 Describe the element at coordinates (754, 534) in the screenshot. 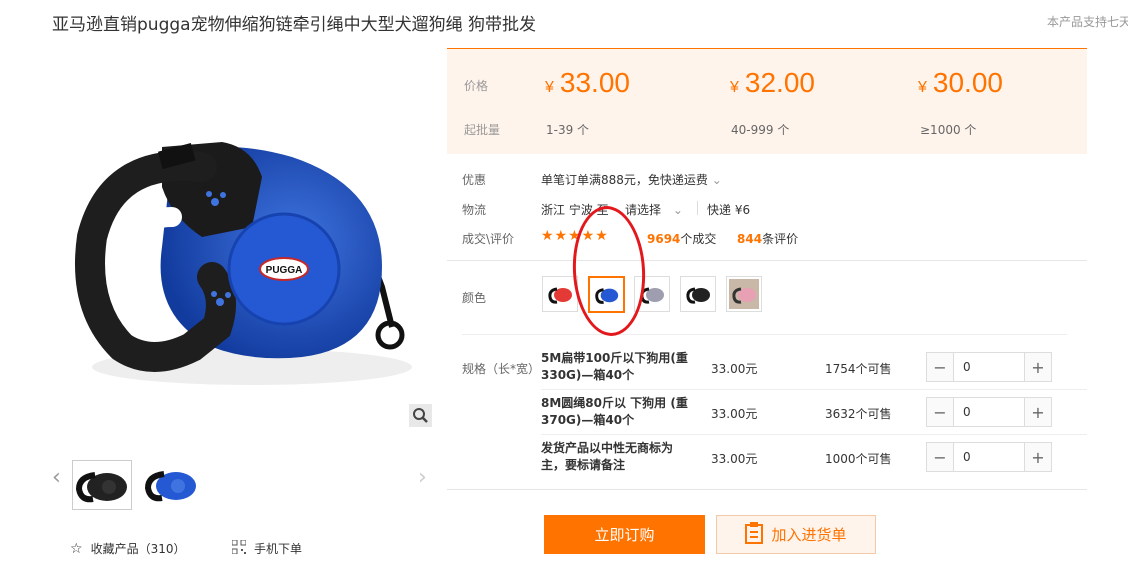

I see `clipboard-icon` at that location.